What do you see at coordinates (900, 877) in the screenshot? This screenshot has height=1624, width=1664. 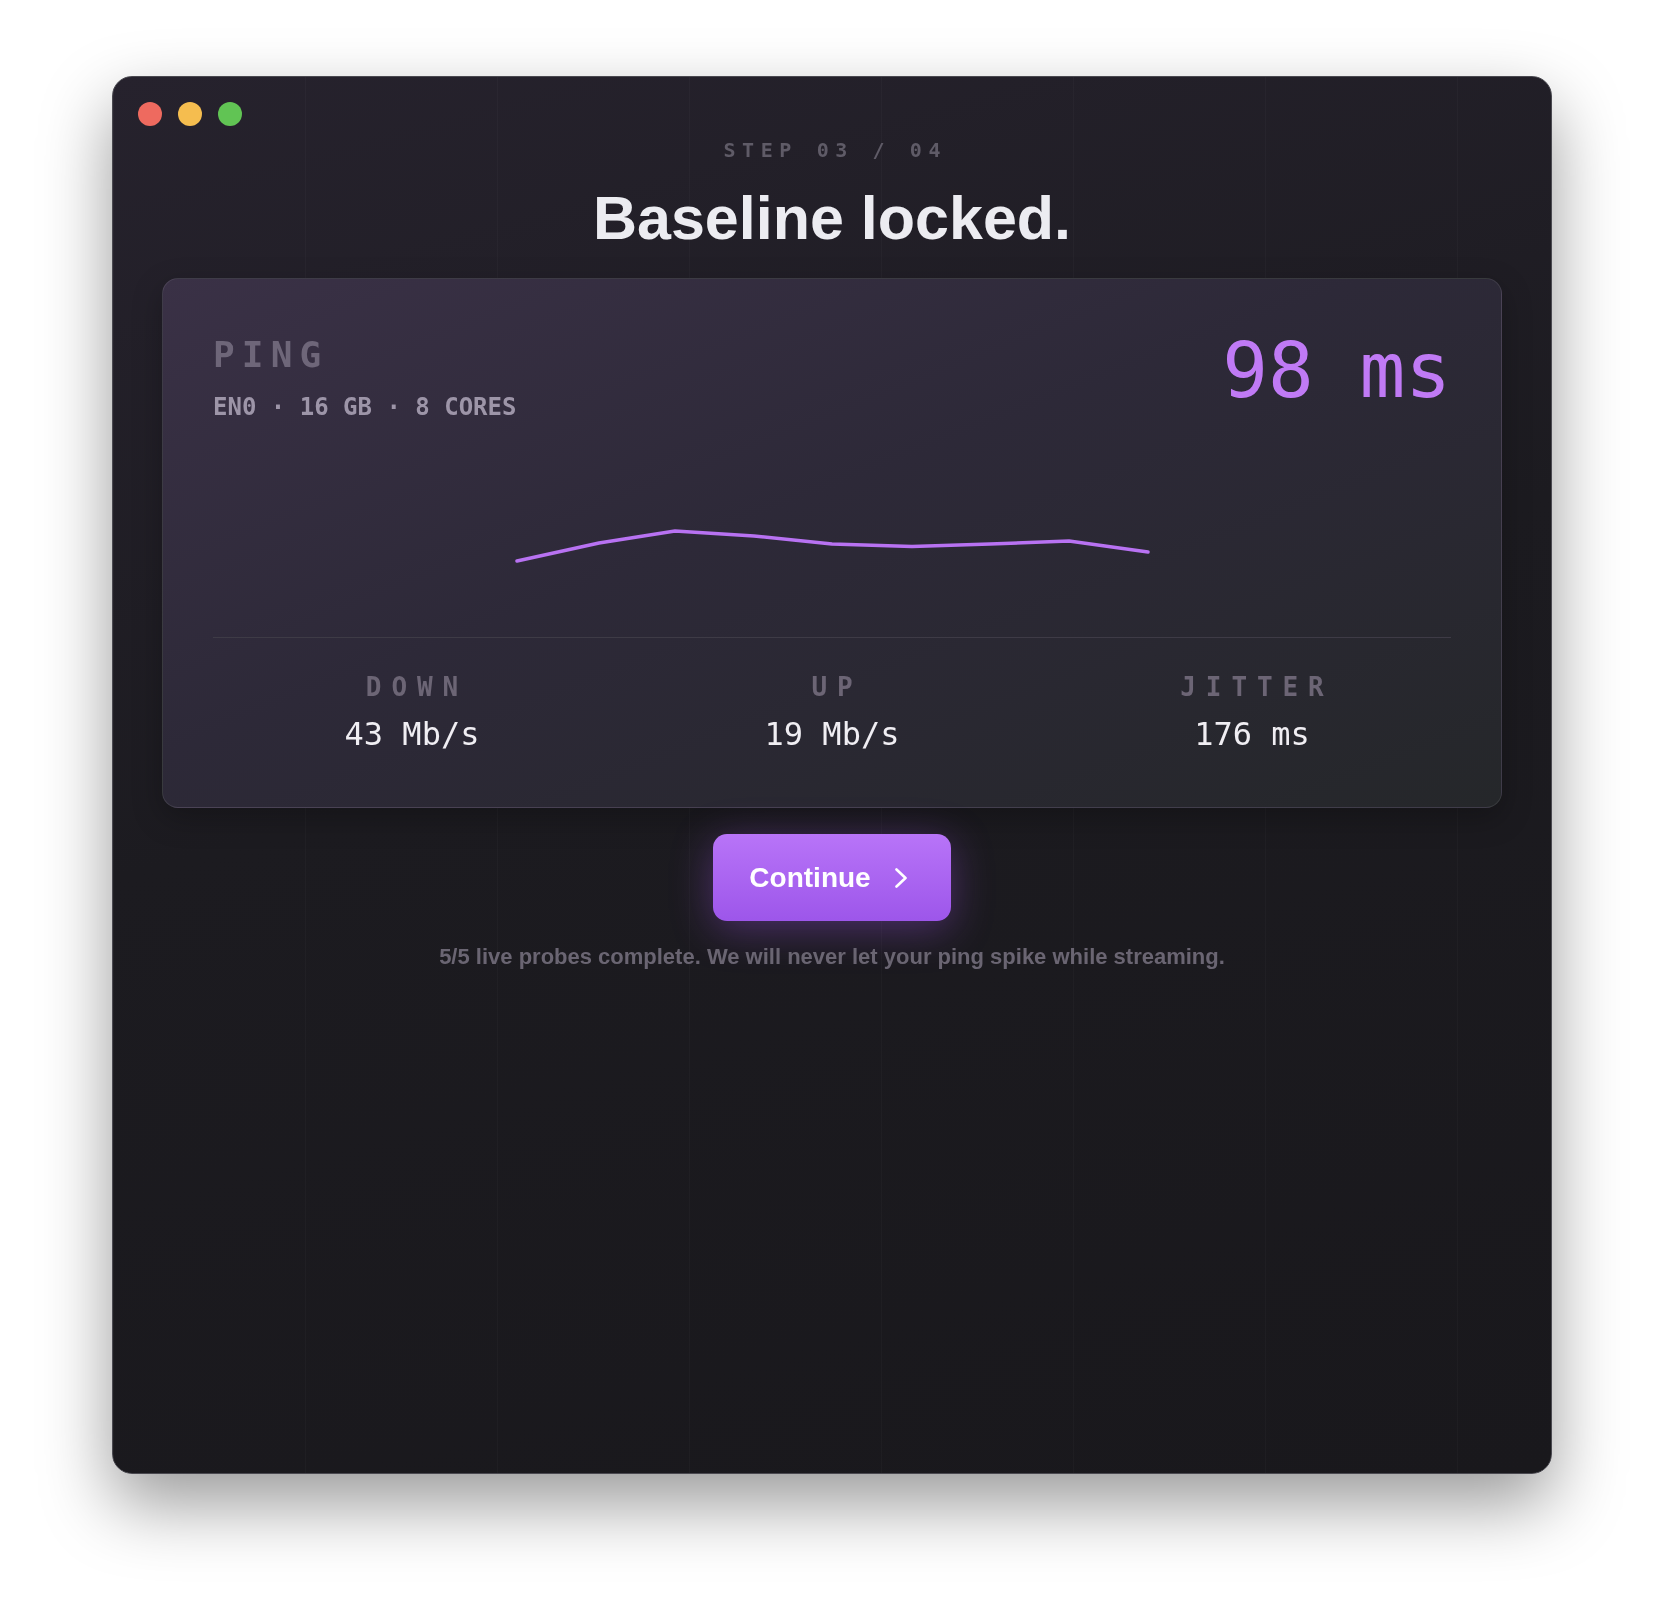 I see `chevron-right-icon` at bounding box center [900, 877].